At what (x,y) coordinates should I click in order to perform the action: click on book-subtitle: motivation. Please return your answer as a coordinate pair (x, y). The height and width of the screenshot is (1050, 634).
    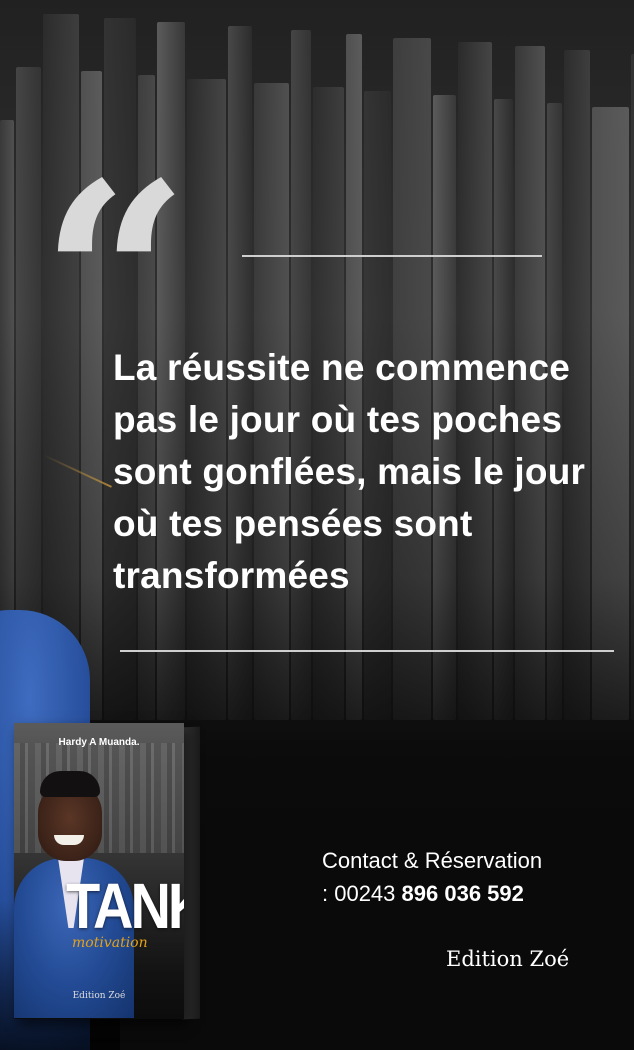
    Looking at the image, I should click on (110, 943).